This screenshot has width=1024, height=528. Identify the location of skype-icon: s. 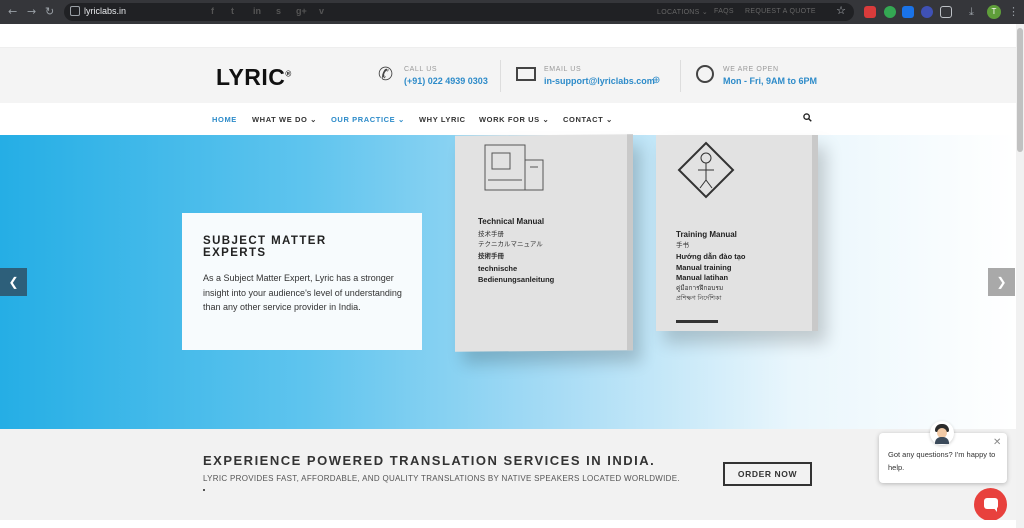
(278, 11).